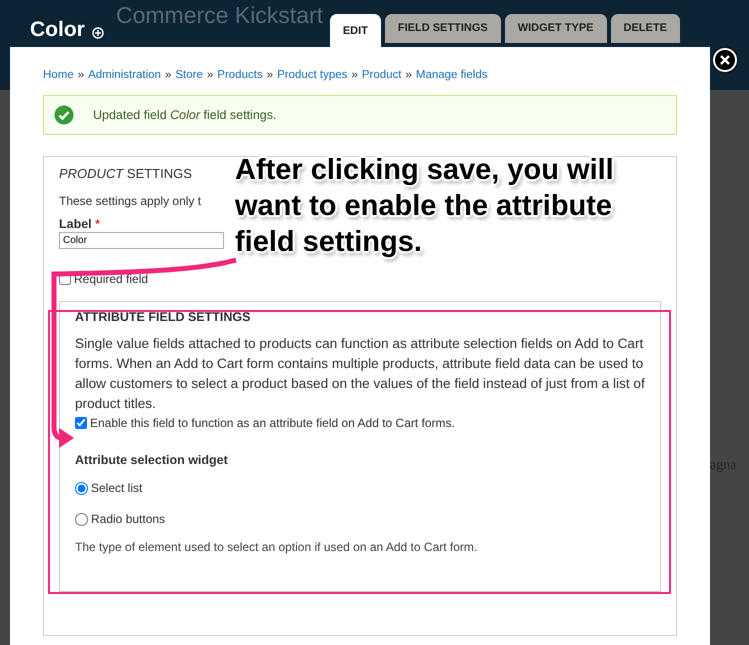 Image resolution: width=749 pixels, height=645 pixels. What do you see at coordinates (57, 30) in the screenshot?
I see `page-title: Color` at bounding box center [57, 30].